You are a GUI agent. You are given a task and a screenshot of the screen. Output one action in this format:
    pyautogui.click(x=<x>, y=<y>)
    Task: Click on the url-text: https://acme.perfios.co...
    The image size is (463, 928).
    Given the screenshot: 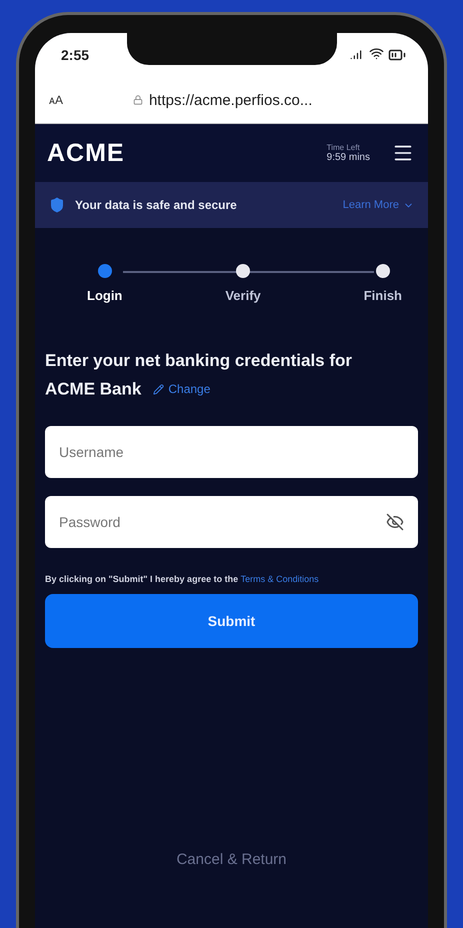 What is the action you would take?
    pyautogui.click(x=230, y=100)
    